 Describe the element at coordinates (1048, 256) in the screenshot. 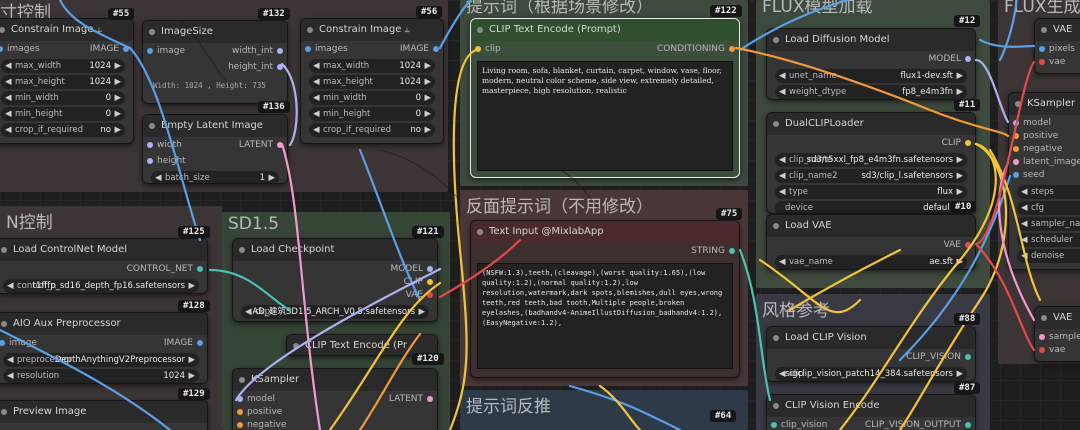

I see `widget-denoise: ◀ denoise` at that location.